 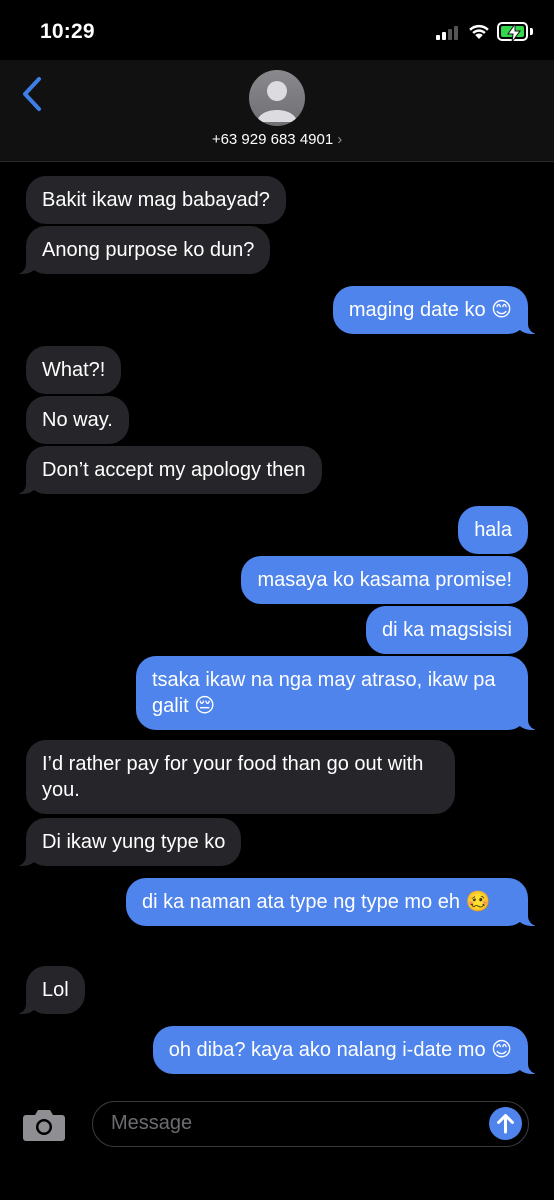 I want to click on battery-icon, so click(x=512, y=32).